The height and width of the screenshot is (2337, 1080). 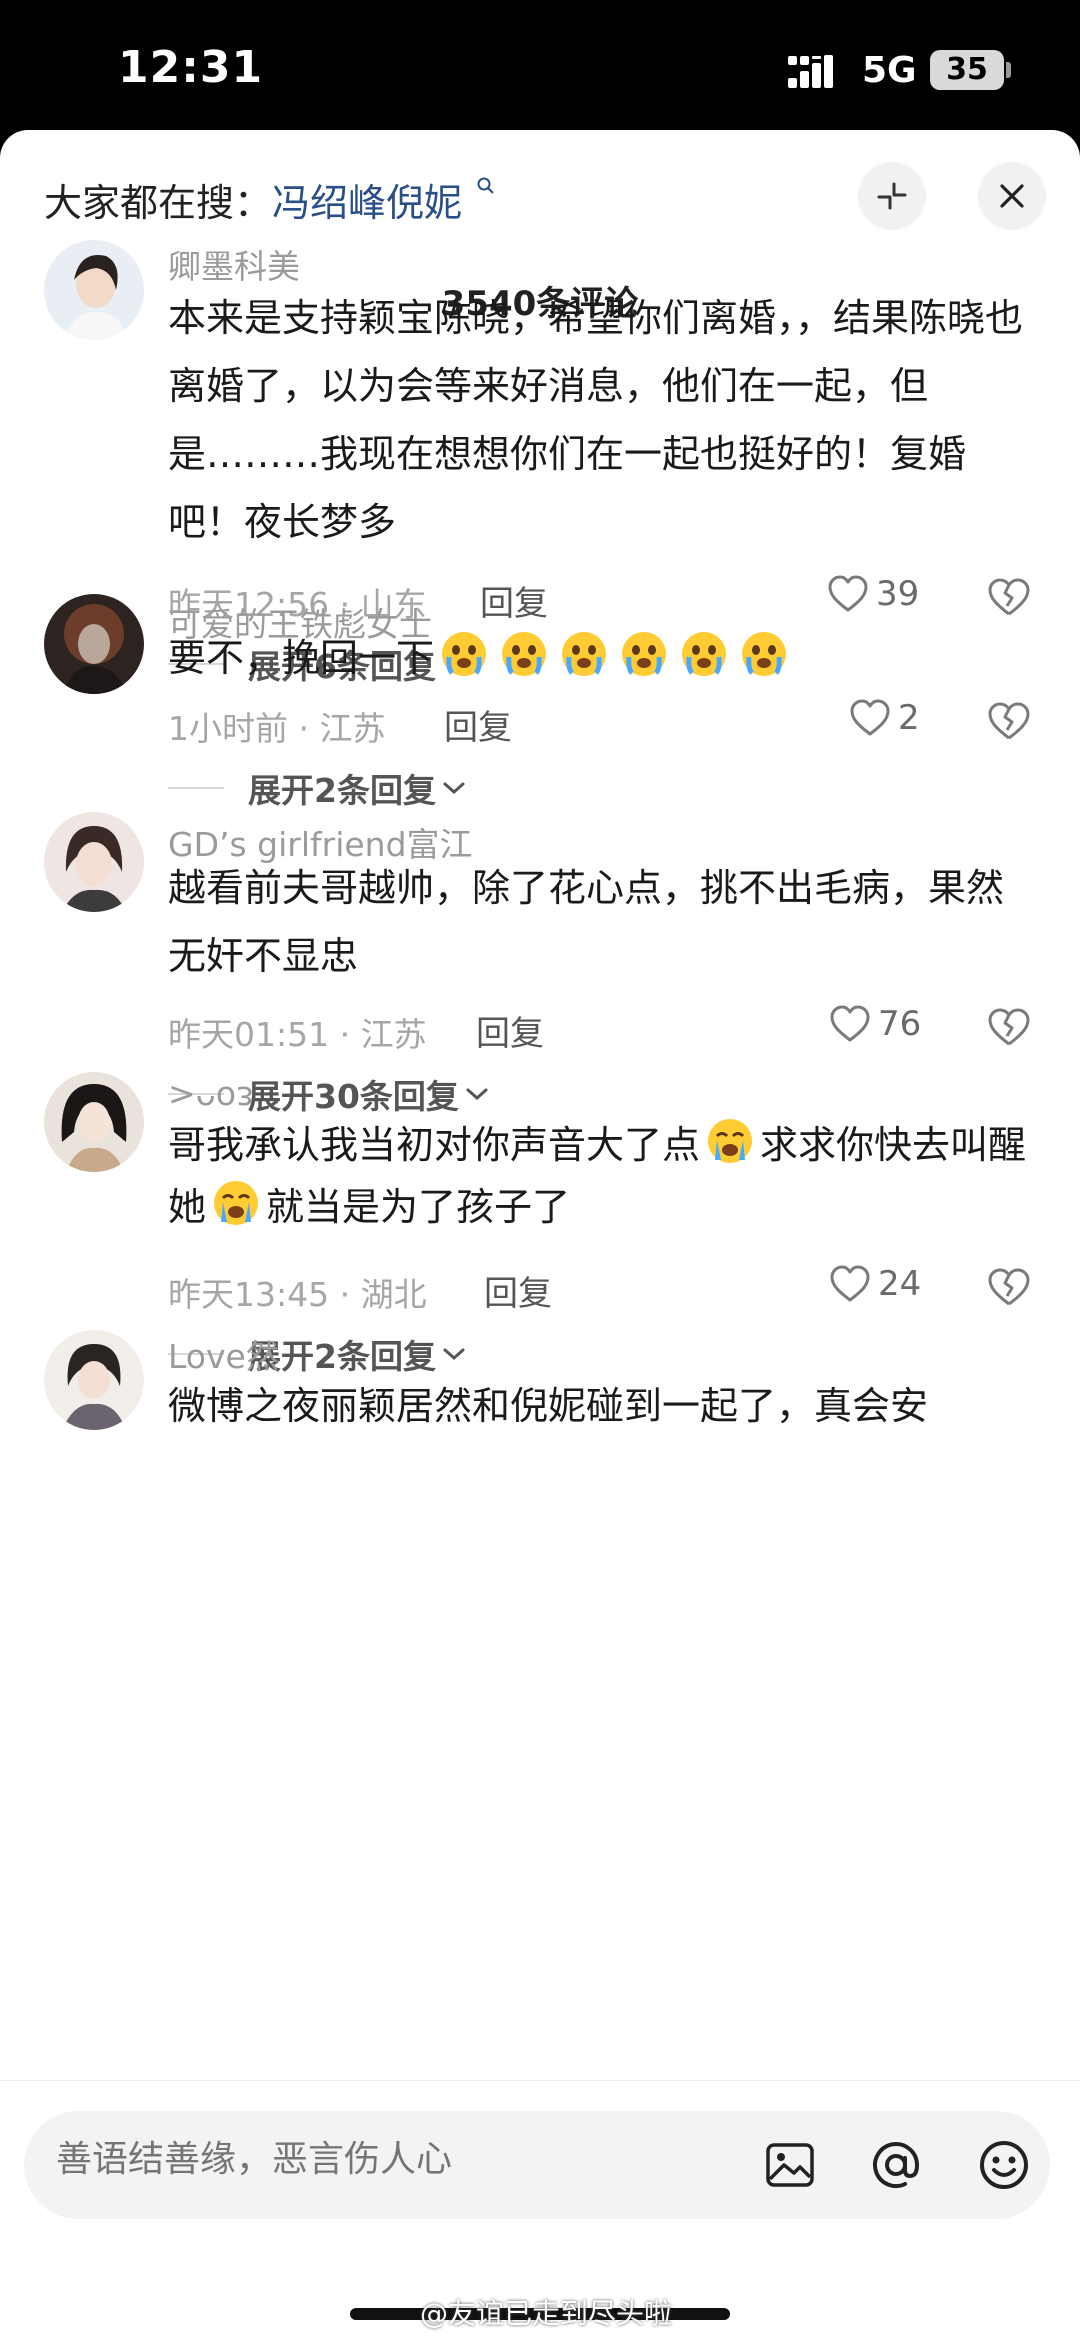 What do you see at coordinates (297, 1034) in the screenshot?
I see `comment-meta: 昨天01:51 · 江苏` at bounding box center [297, 1034].